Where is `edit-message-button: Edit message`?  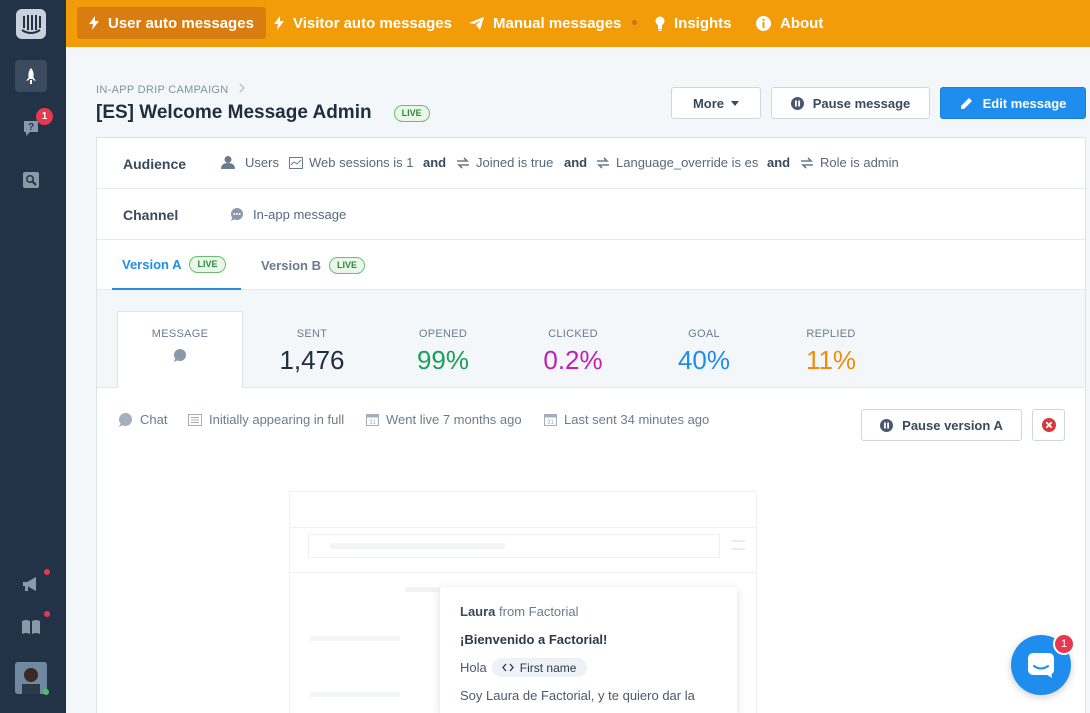 edit-message-button: Edit message is located at coordinates (1013, 103).